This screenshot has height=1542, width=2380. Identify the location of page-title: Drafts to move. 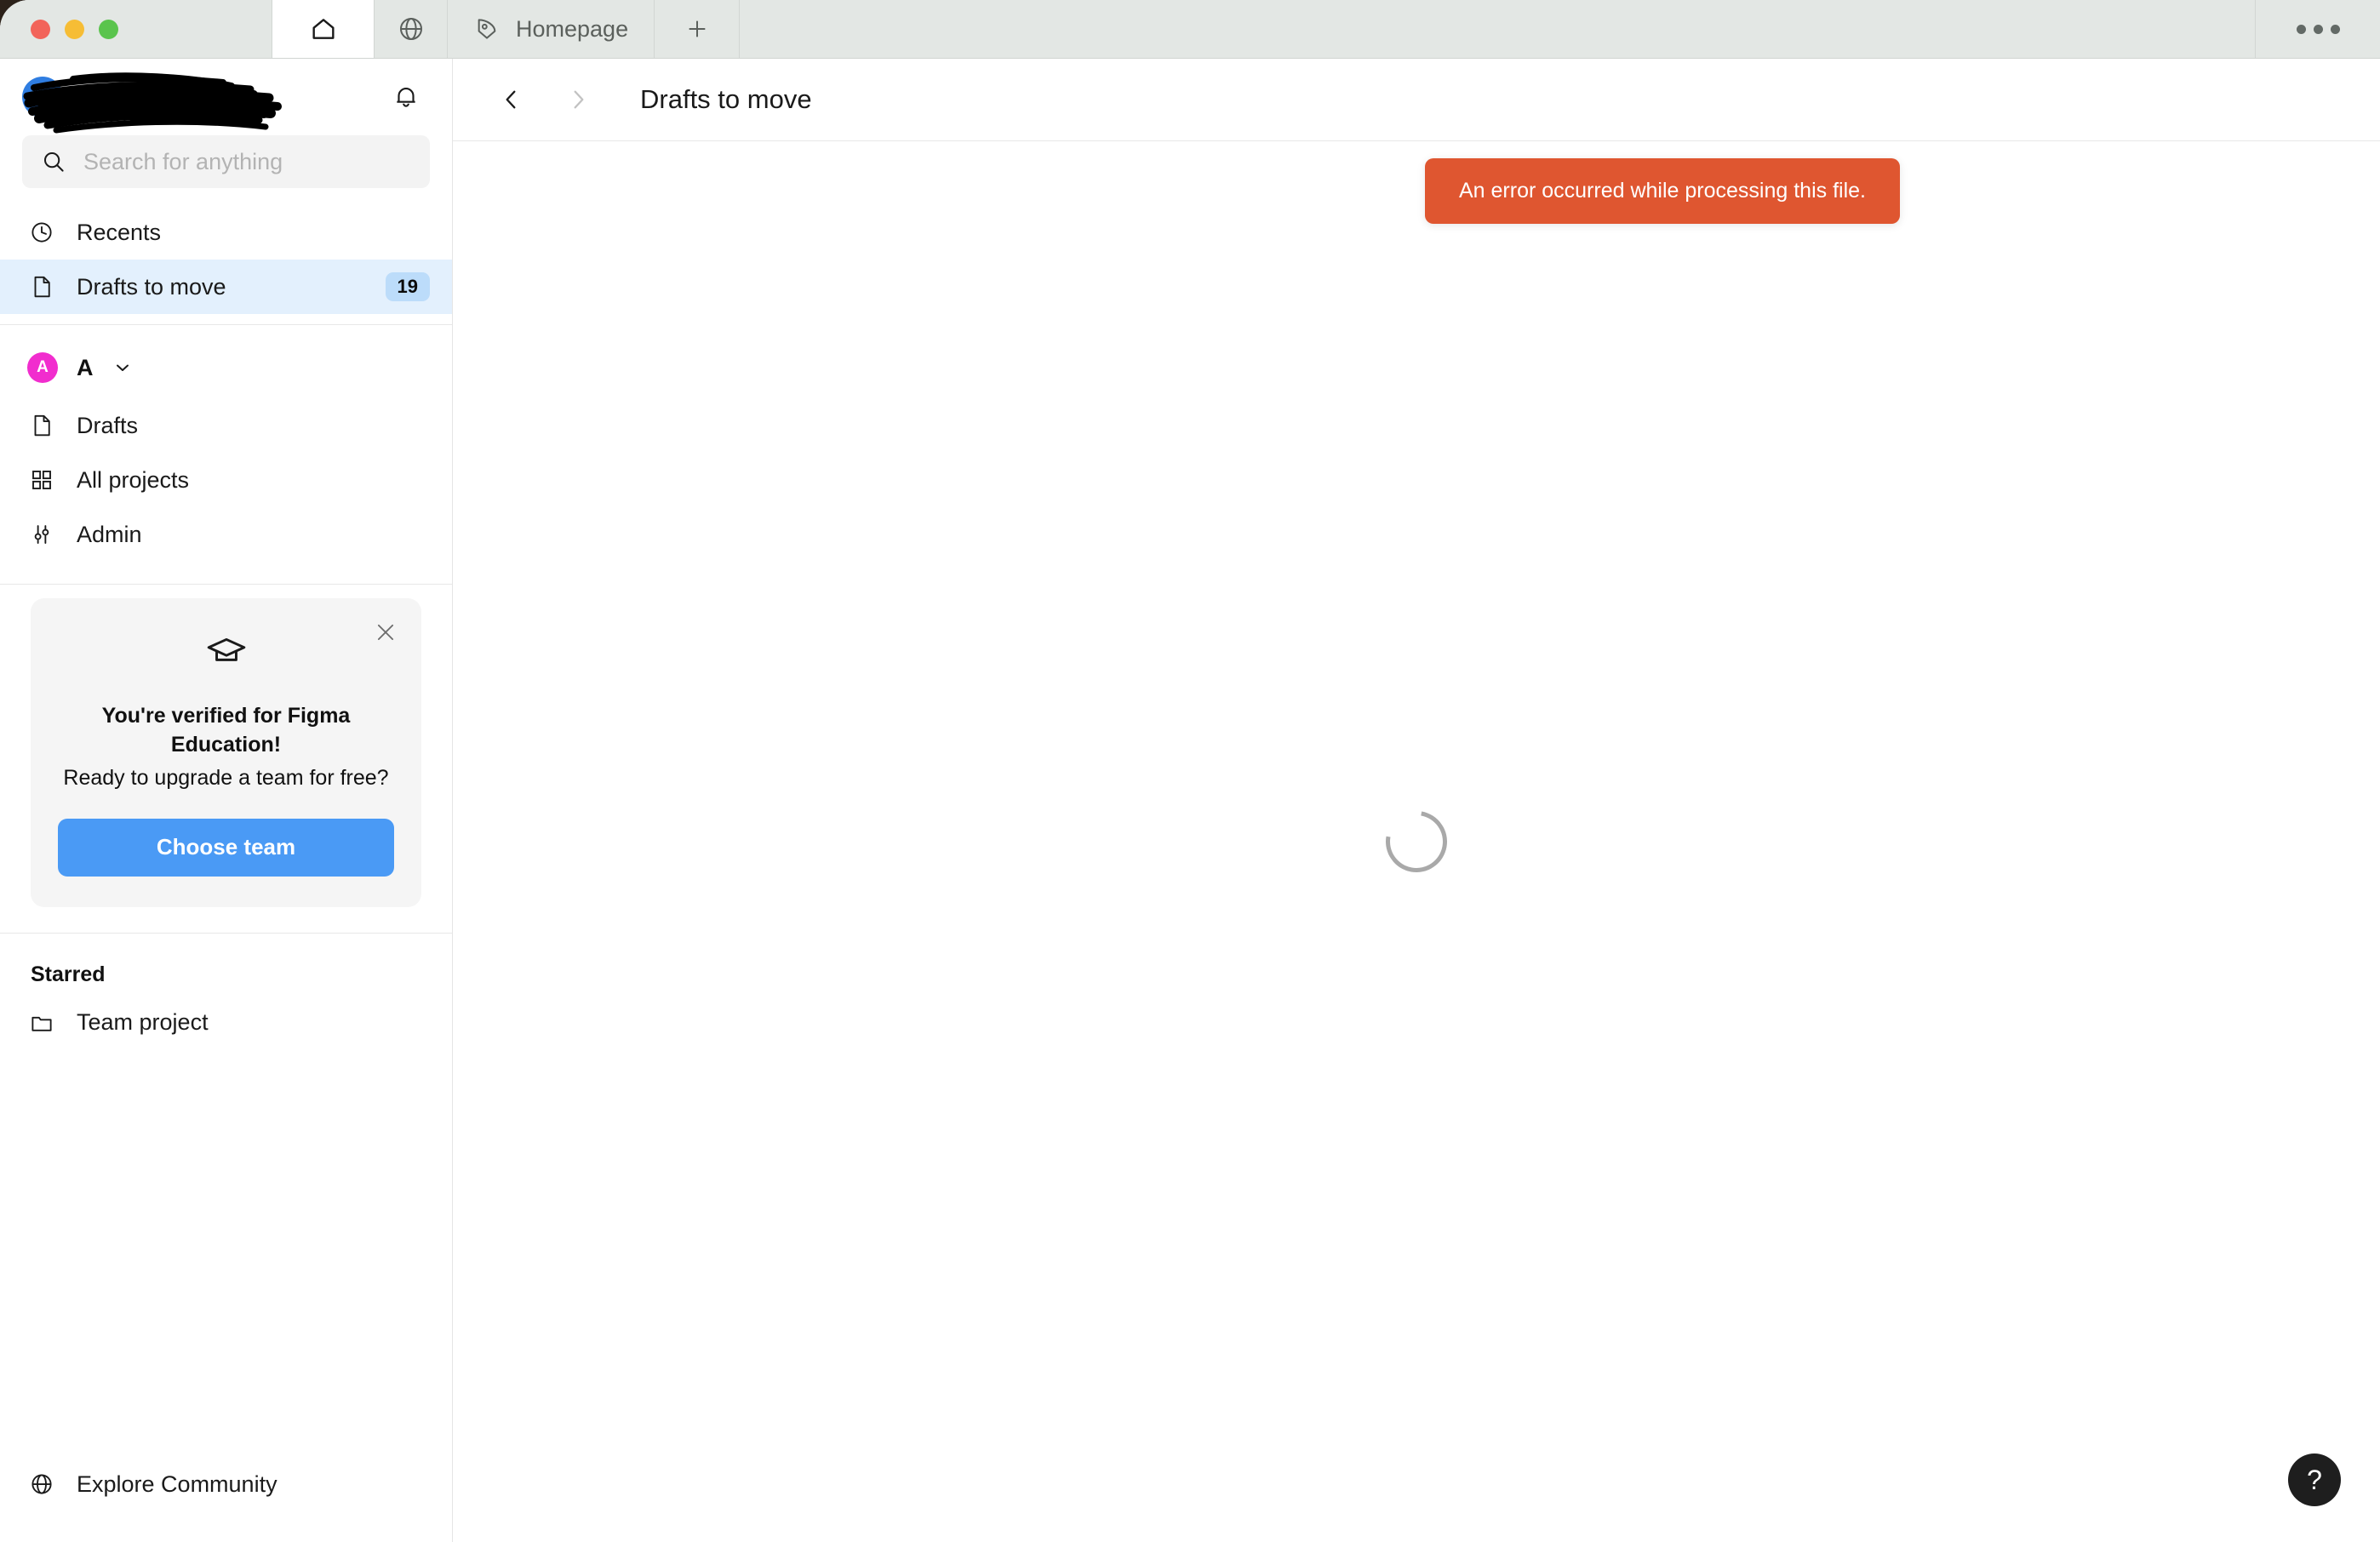
(726, 99).